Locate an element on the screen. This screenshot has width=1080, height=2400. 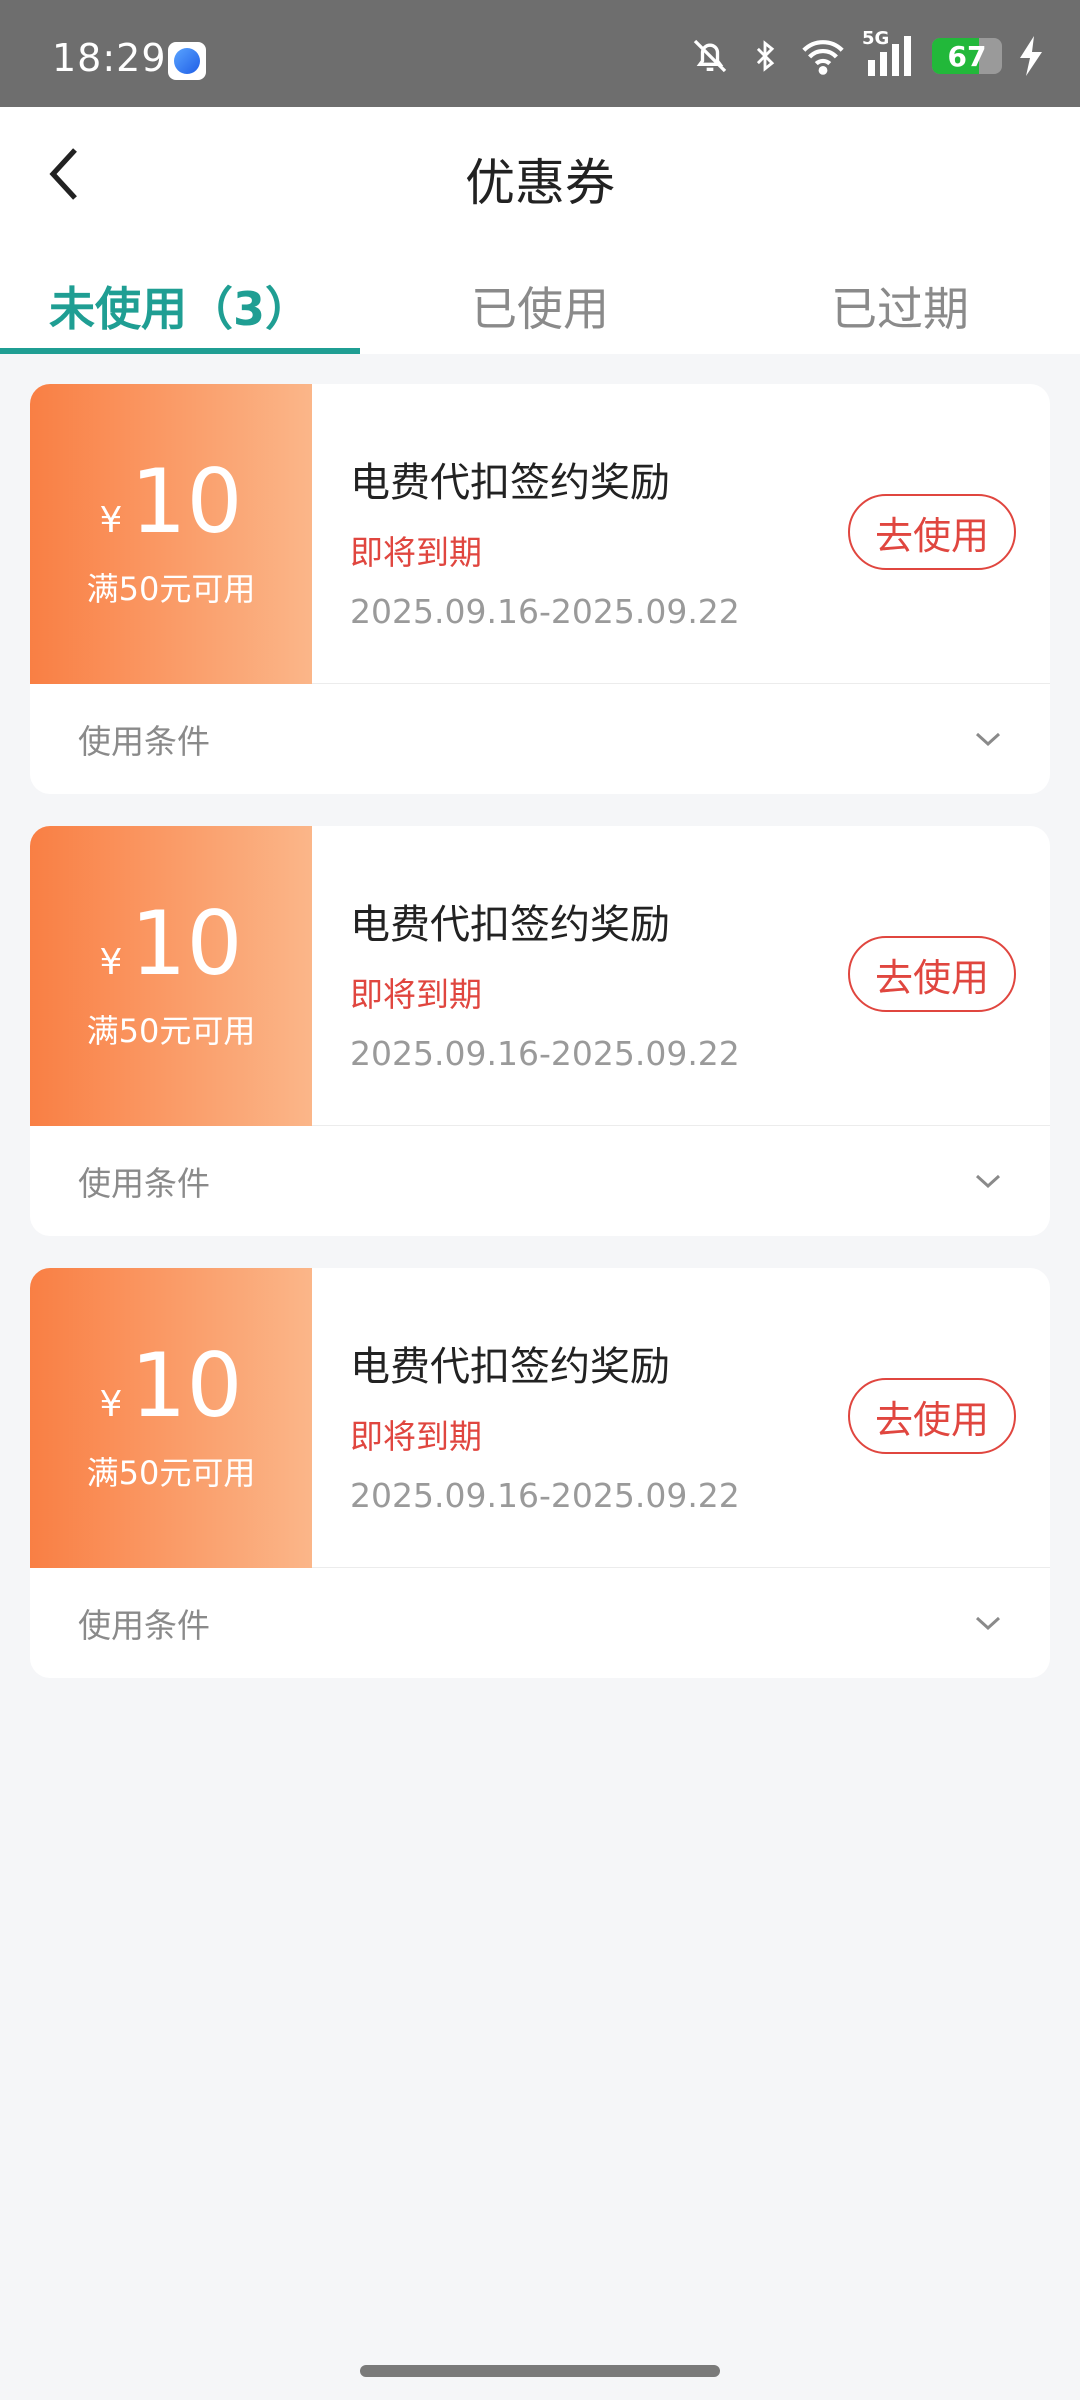
charging-icon is located at coordinates (1032, 56).